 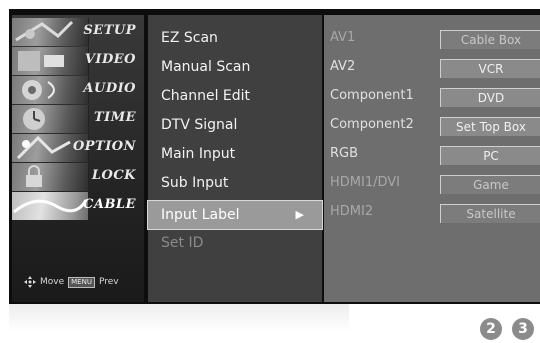 I want to click on category-audio: AUDIO, so click(x=78, y=90).